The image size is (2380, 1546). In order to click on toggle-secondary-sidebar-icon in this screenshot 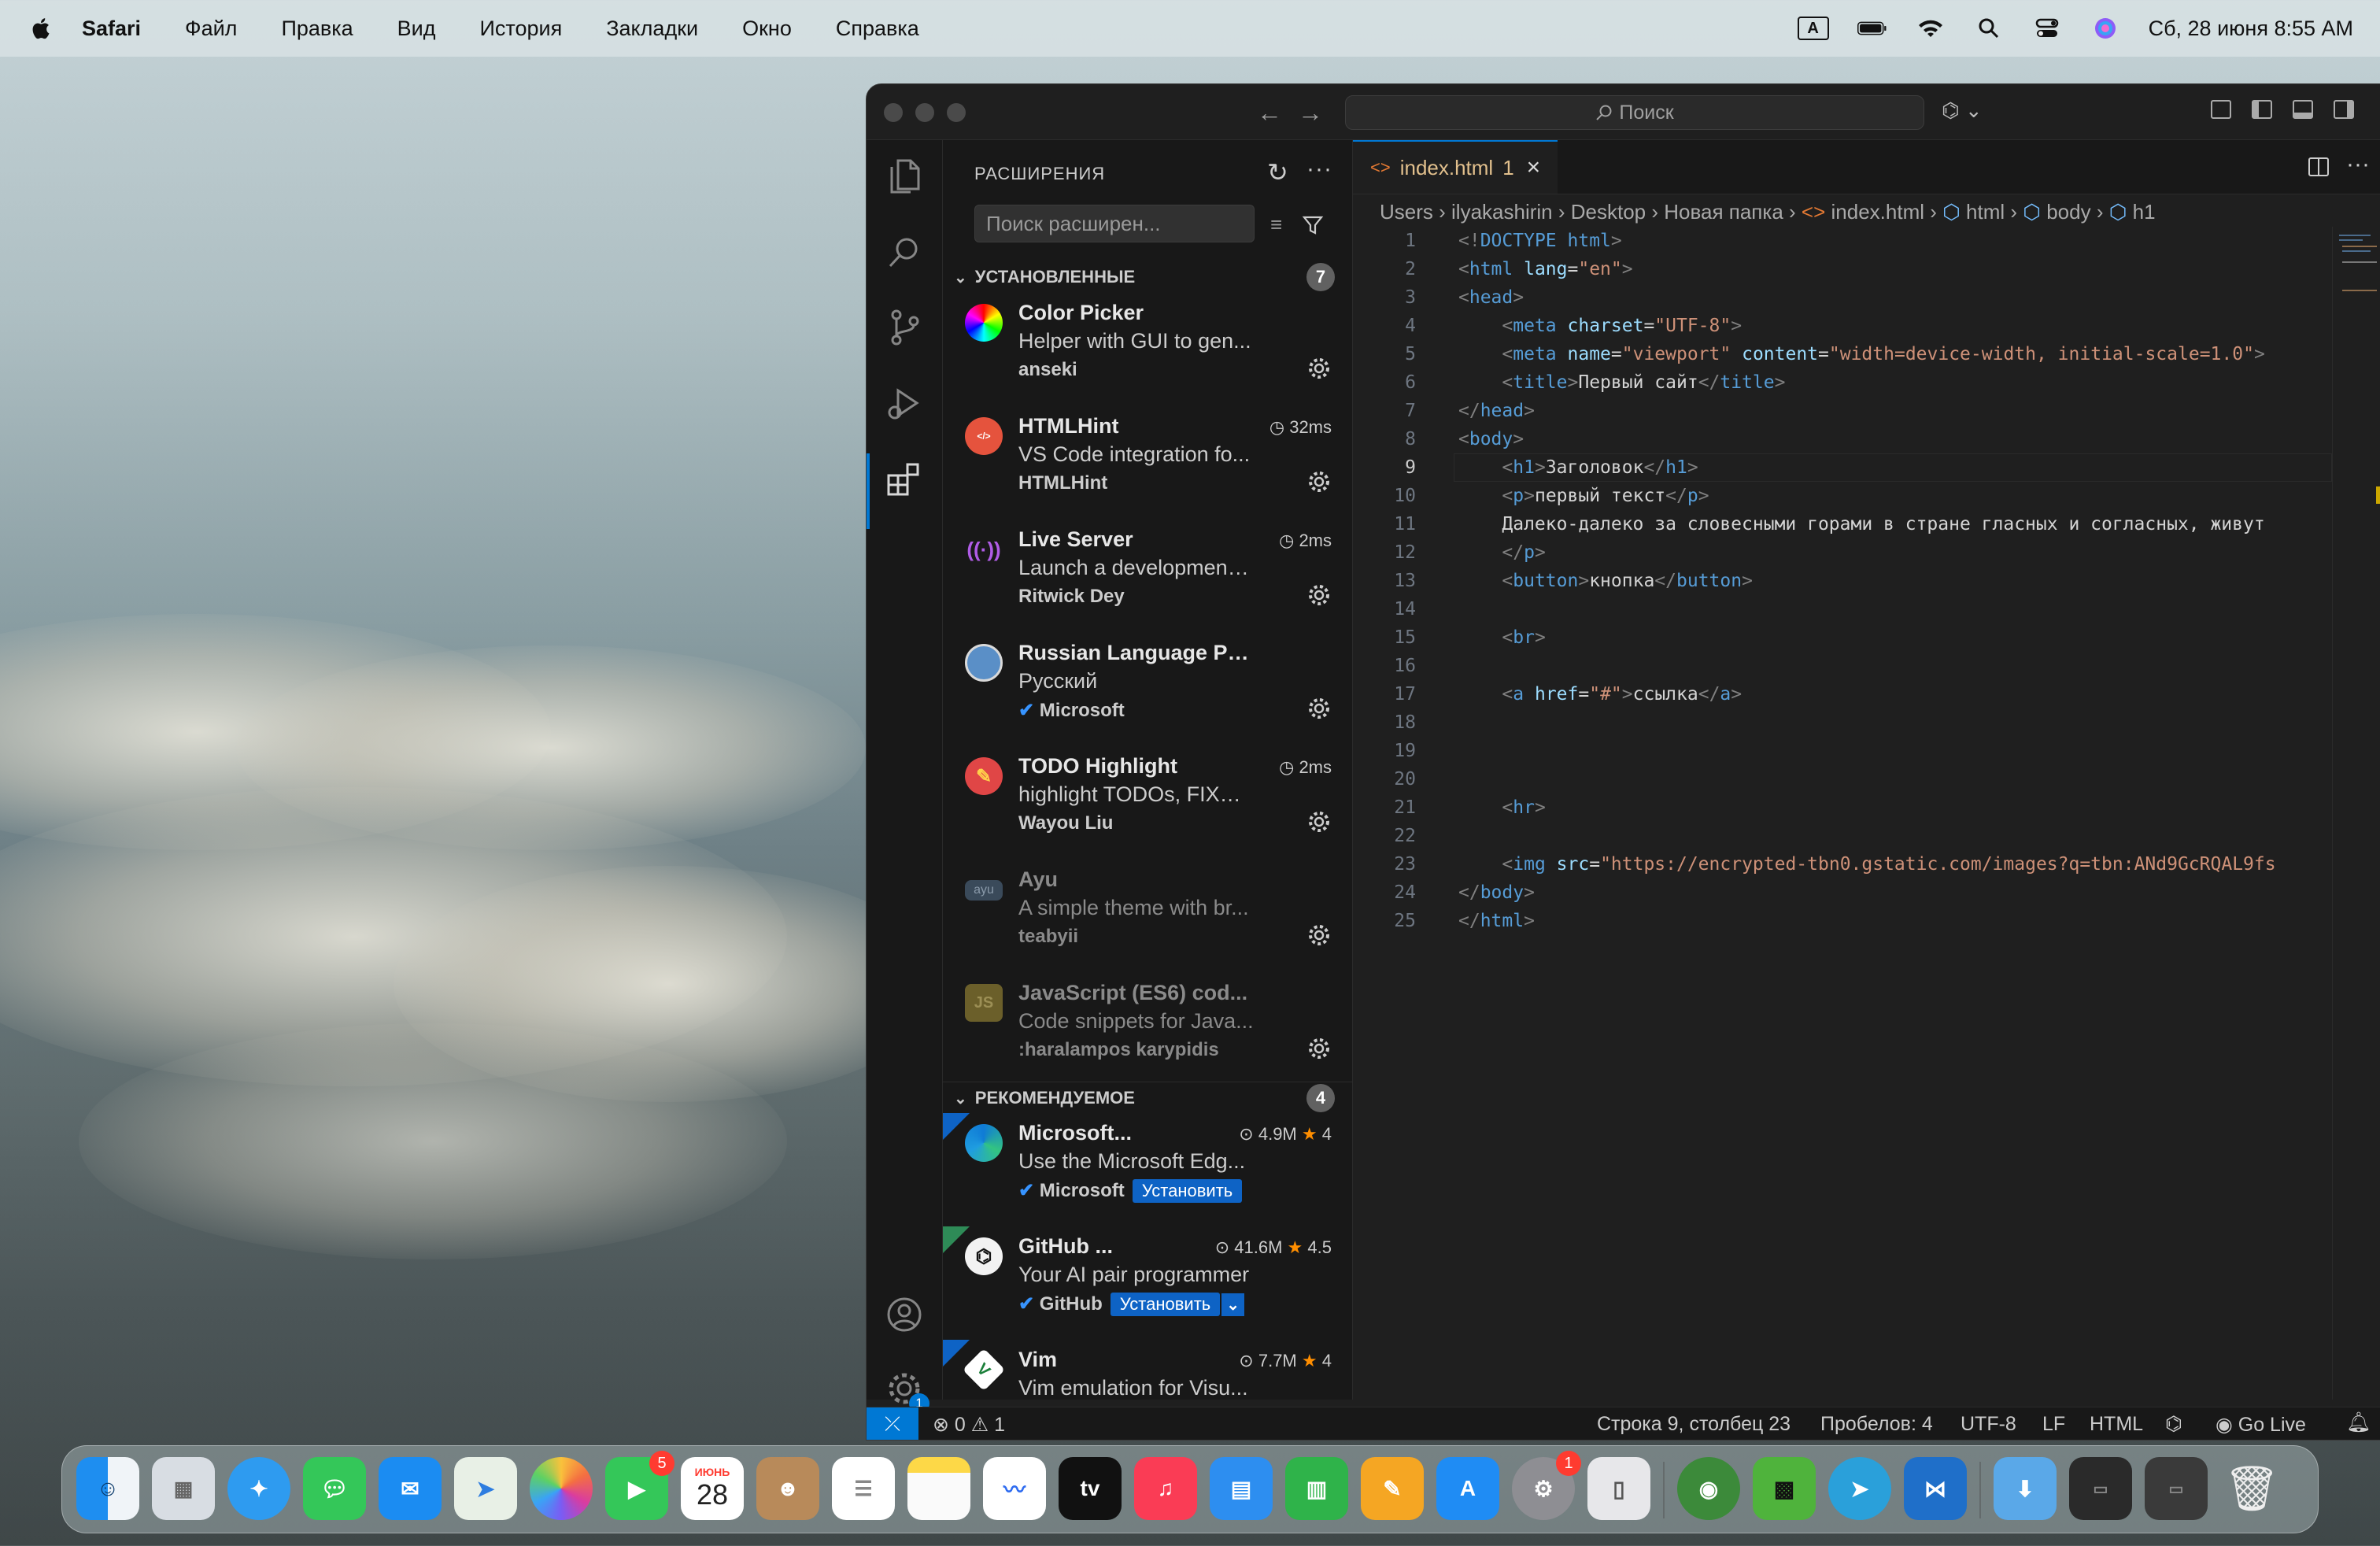, I will do `click(2344, 110)`.